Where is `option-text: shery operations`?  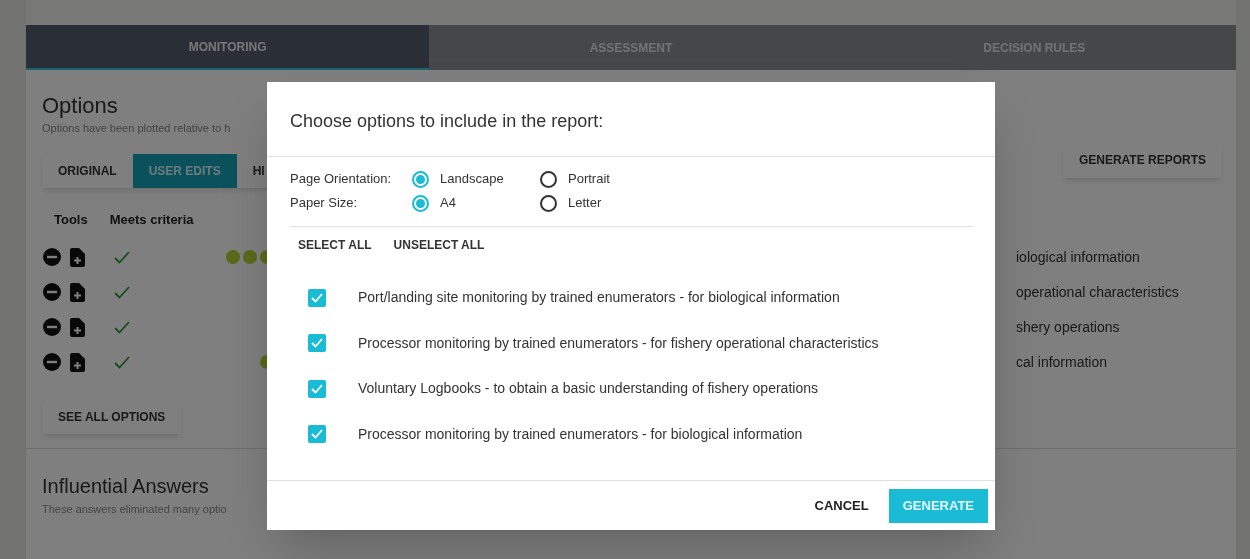
option-text: shery operations is located at coordinates (1068, 327).